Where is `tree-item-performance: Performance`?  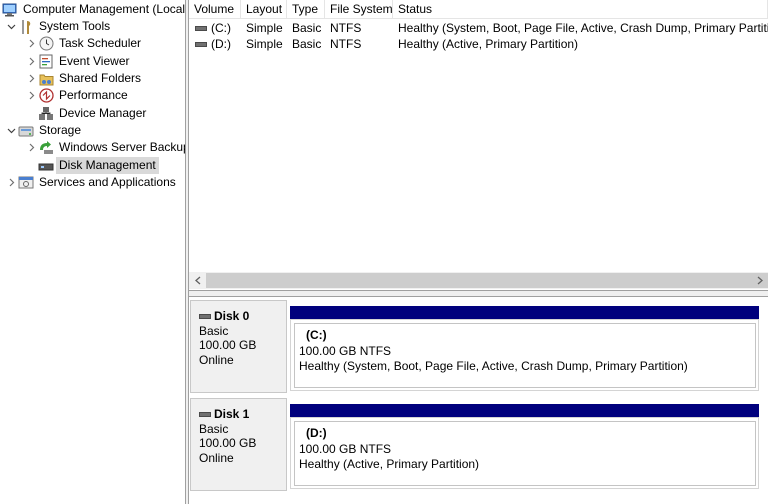 tree-item-performance: Performance is located at coordinates (77, 95).